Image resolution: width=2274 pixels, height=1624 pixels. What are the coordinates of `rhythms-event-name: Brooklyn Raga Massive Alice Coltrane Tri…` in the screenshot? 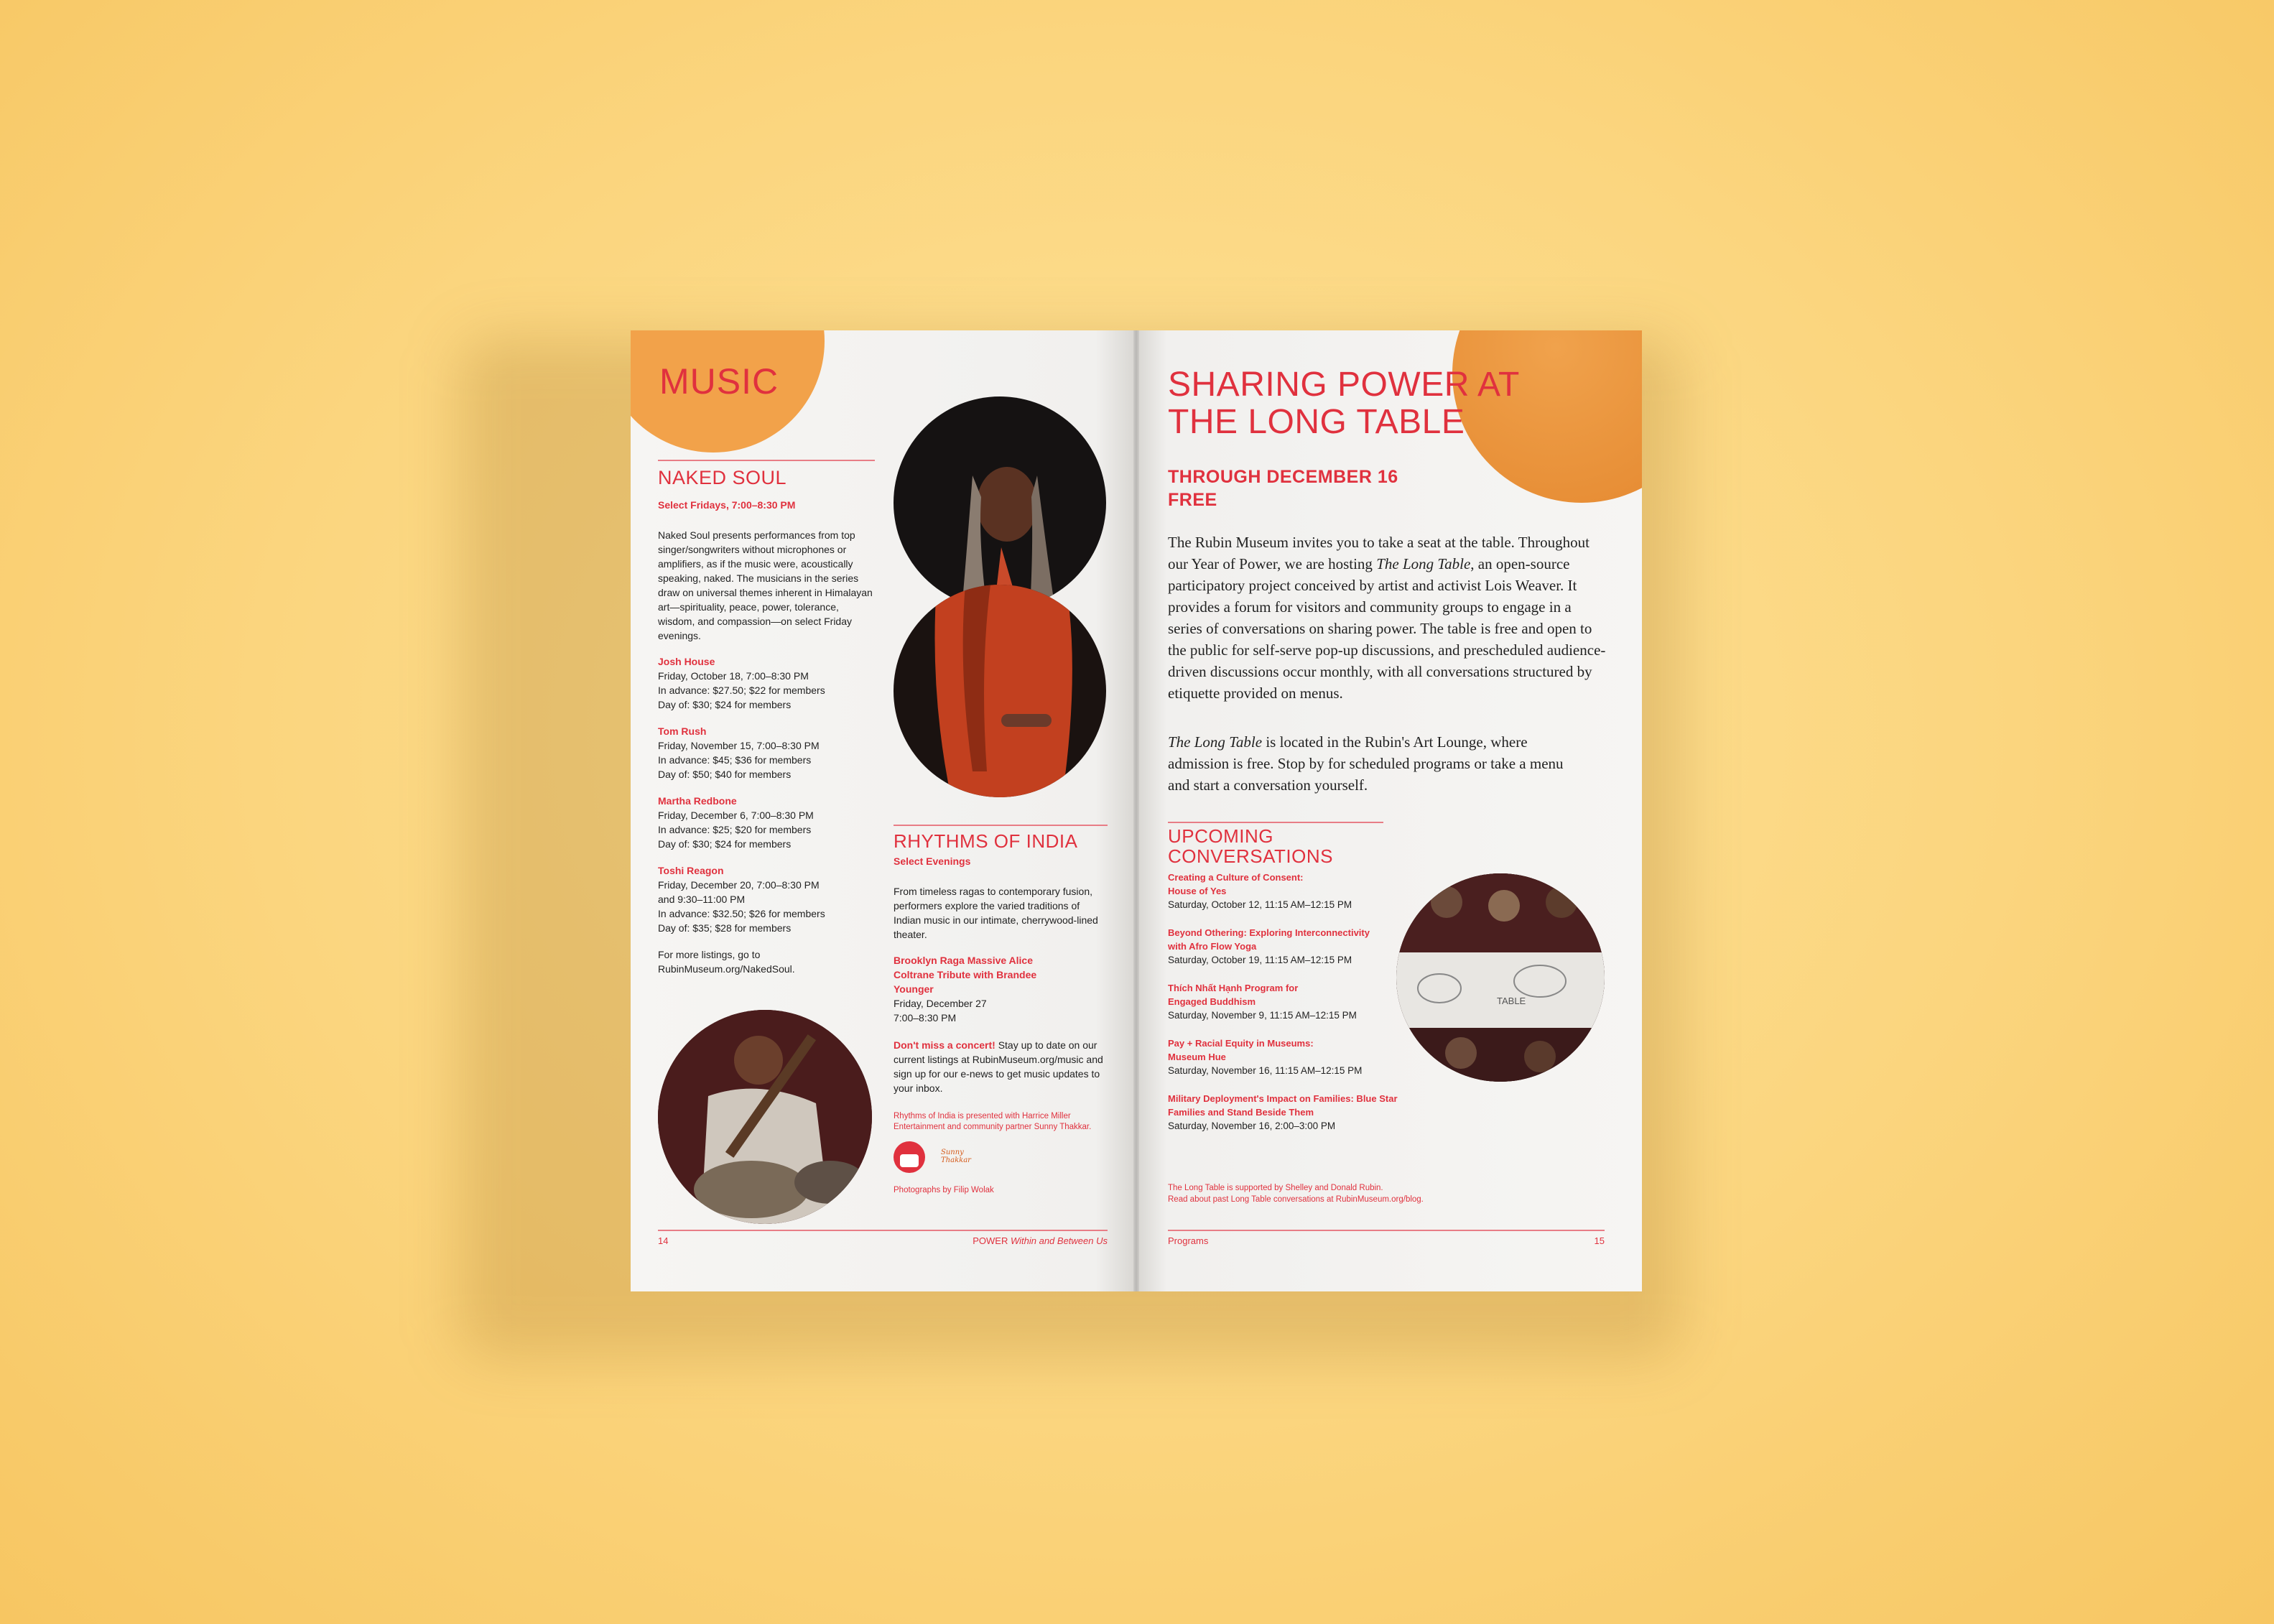 It's located at (966, 975).